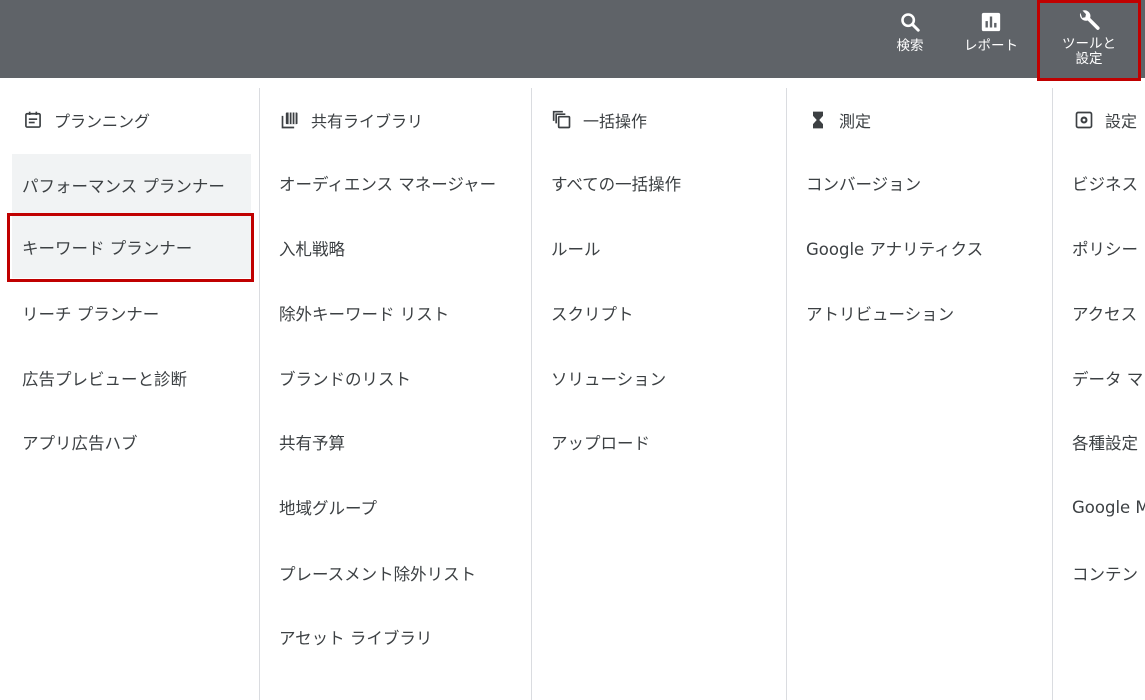  I want to click on bulk-actions-header: 一括操作, so click(599, 120).